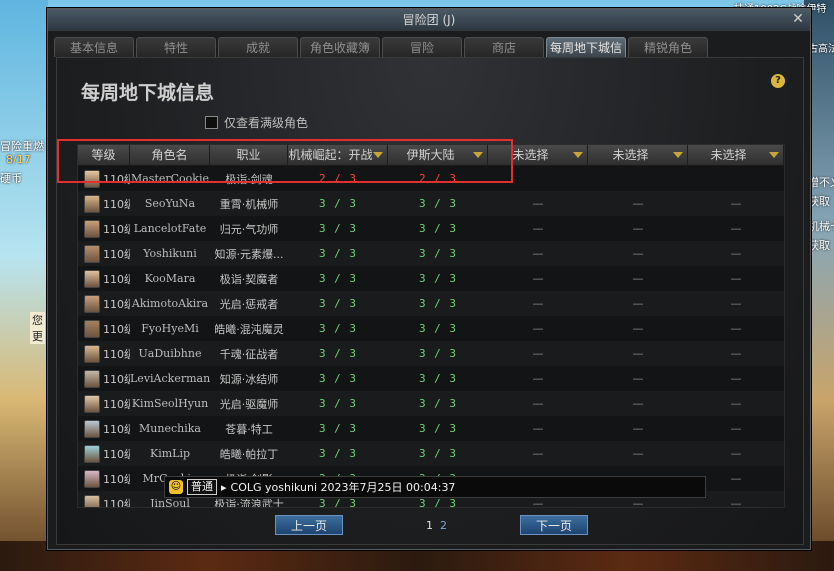  I want to click on table-row: 110级 Yoshikuni 知源·元素爆... 3 / 3 3 / 3 — — —, so click(431, 253).